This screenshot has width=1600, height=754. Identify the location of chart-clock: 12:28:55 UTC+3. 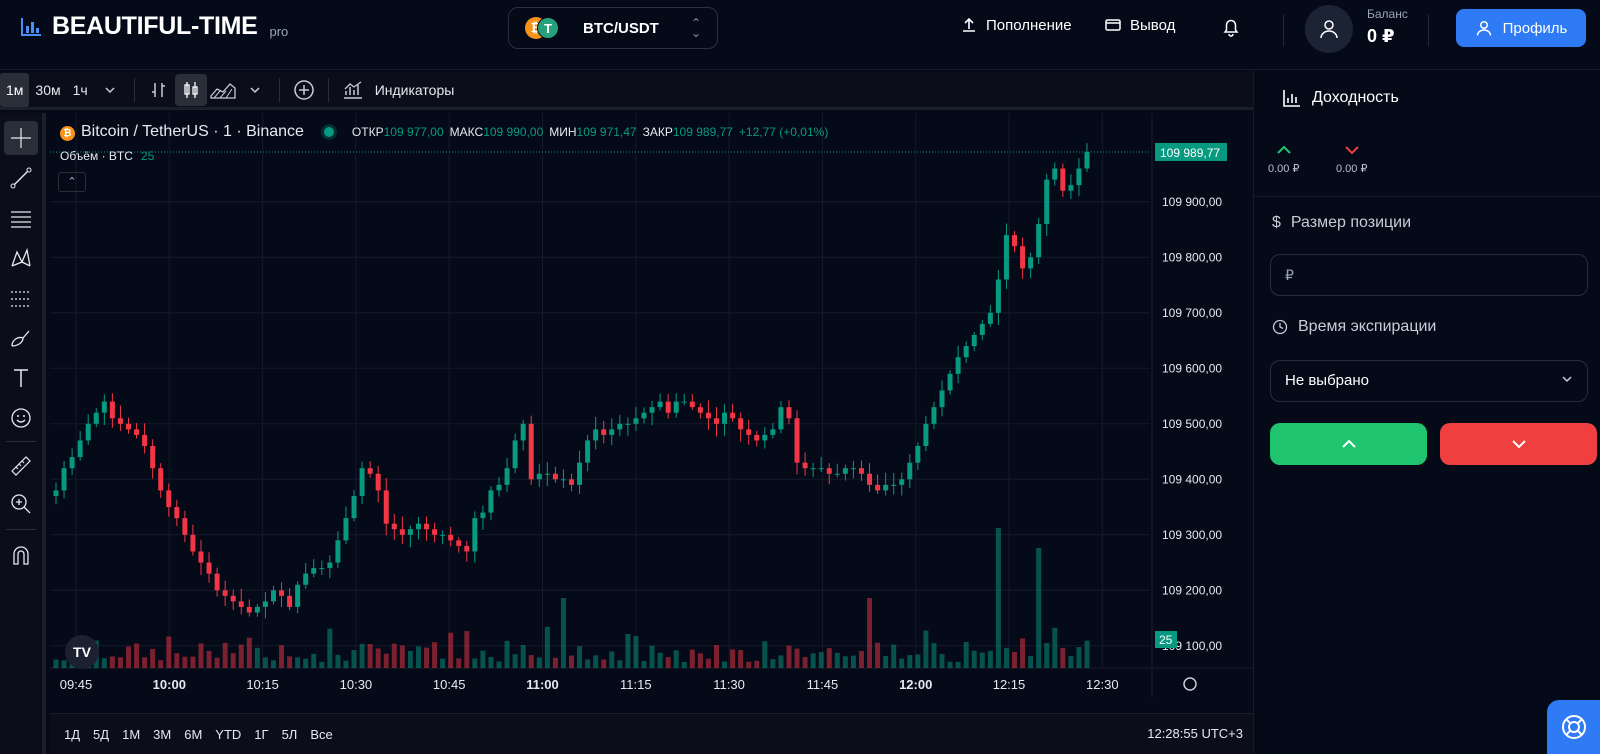
(1195, 733).